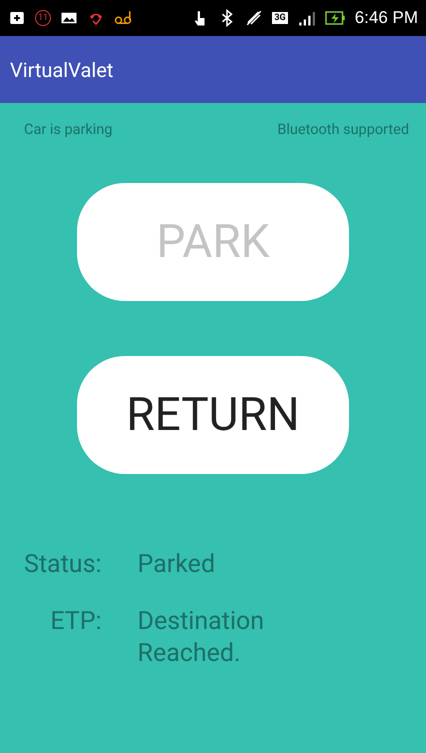 This screenshot has width=426, height=753. I want to click on voicemail-icon, so click(123, 18).